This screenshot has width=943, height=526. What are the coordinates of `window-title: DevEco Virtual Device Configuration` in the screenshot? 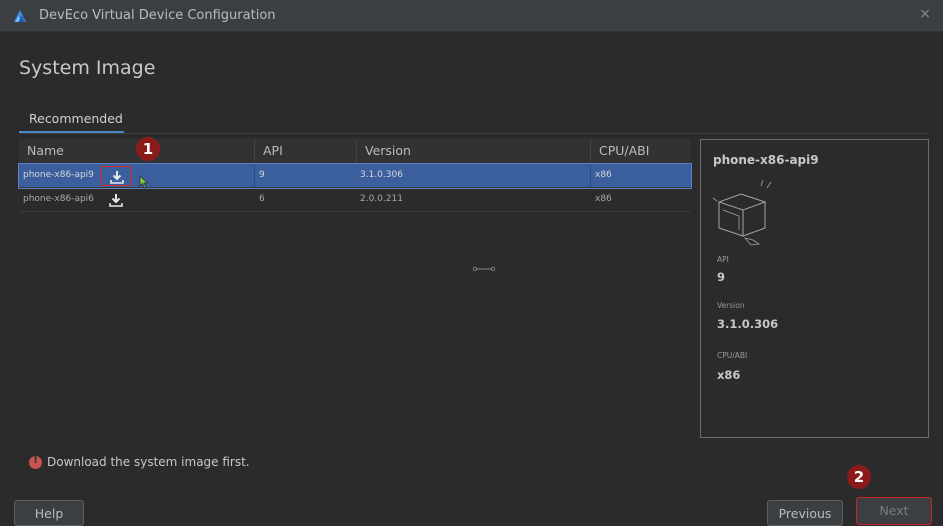 It's located at (157, 15).